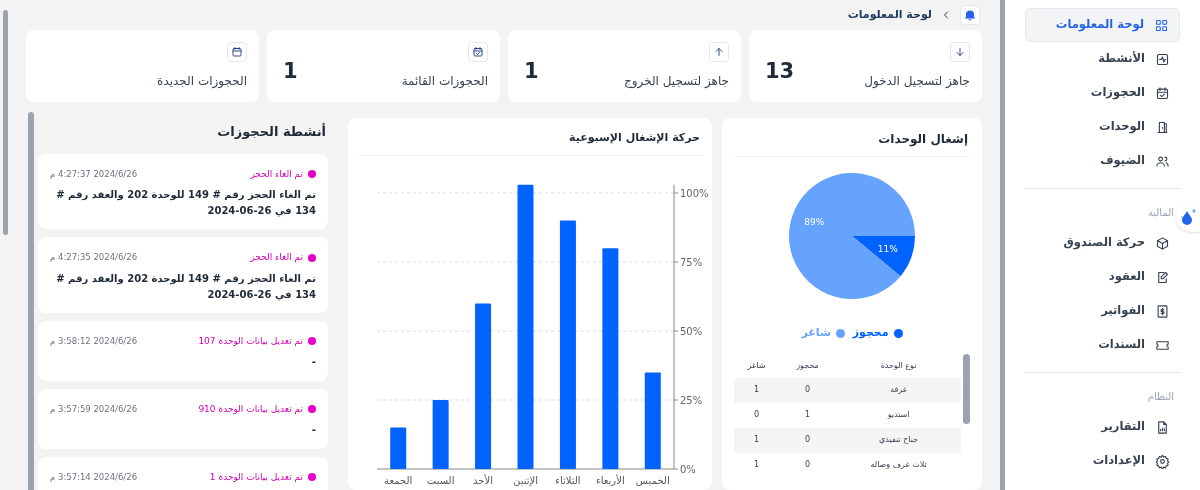 This screenshot has width=1200, height=490. Describe the element at coordinates (1102, 345) in the screenshot. I see `sidebar-item: السندات` at that location.